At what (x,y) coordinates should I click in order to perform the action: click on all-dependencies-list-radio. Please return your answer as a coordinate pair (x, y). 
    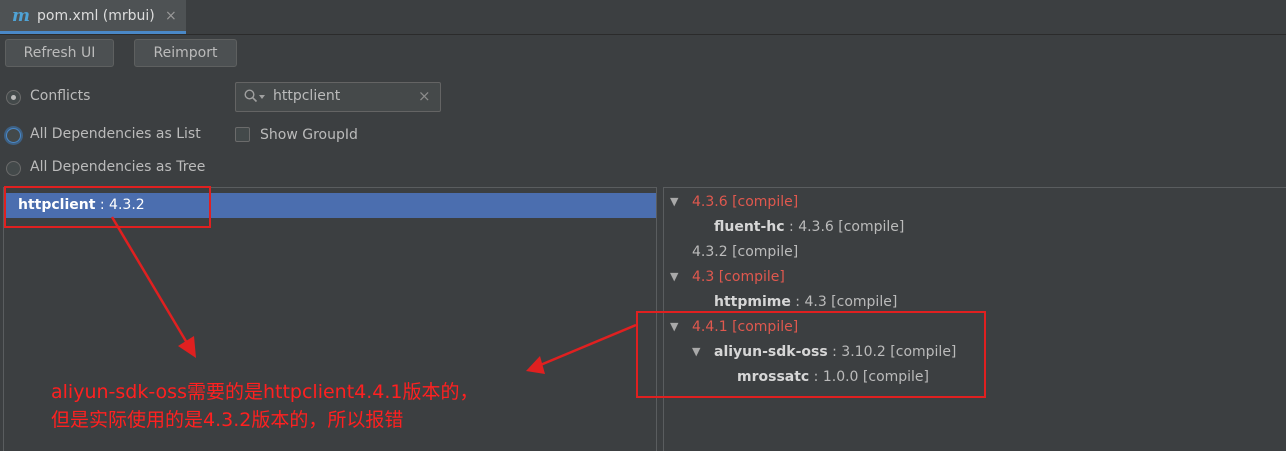
    Looking at the image, I should click on (13, 135).